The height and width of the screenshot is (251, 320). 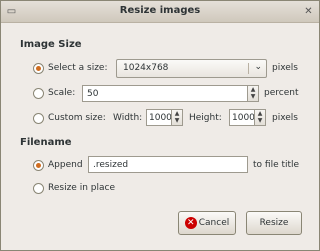 What do you see at coordinates (242, 117) in the screenshot?
I see `height-input: 1000` at bounding box center [242, 117].